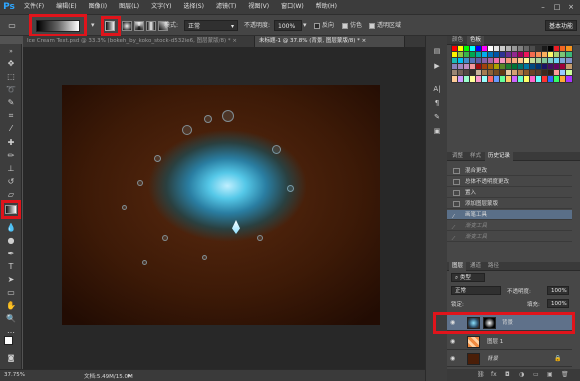  Describe the element at coordinates (558, 358) in the screenshot. I see `lock-icon: 🔒` at that location.